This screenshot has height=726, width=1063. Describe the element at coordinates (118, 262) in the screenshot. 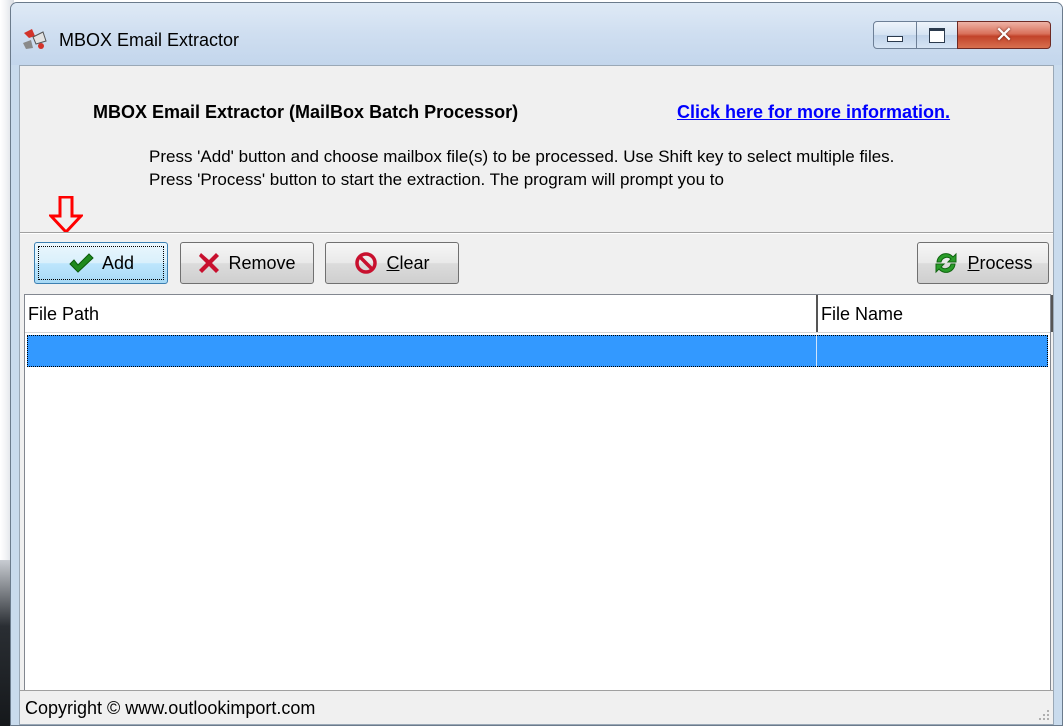

I see `add-button-label: Add` at that location.